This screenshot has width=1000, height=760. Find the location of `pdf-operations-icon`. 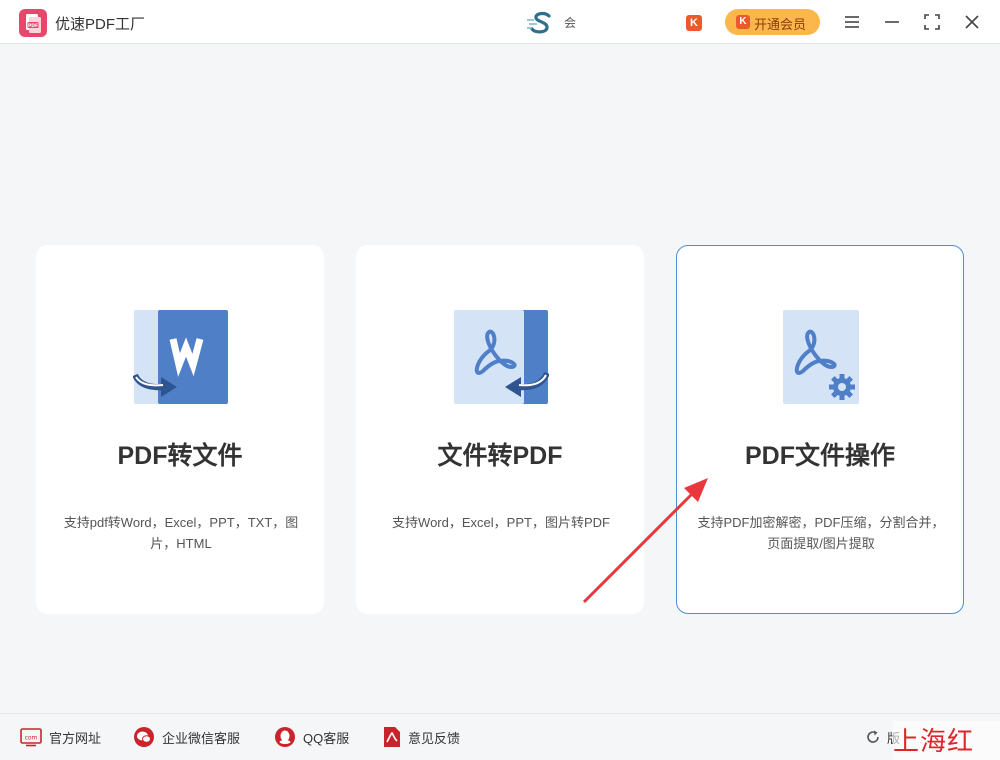

pdf-operations-icon is located at coordinates (821, 357).